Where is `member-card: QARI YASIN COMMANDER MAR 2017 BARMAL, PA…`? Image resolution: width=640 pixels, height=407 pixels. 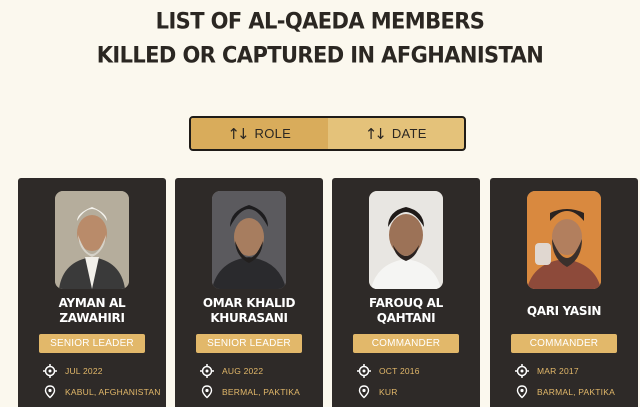 member-card: QARI YASIN COMMANDER MAR 2017 BARMAL, PA… is located at coordinates (564, 292).